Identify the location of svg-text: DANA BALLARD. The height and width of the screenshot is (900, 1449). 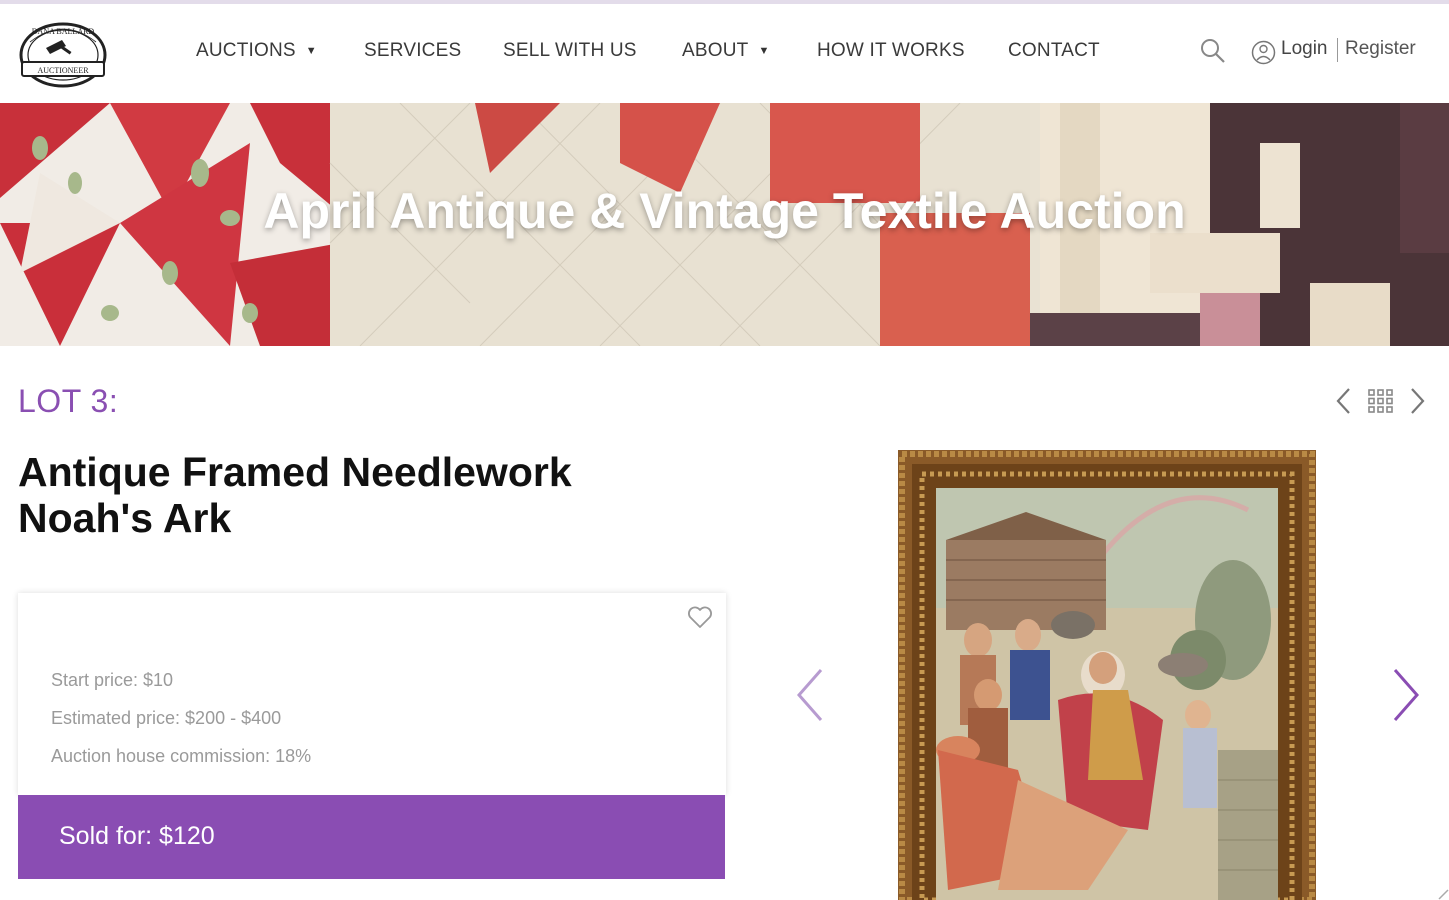
(63, 31).